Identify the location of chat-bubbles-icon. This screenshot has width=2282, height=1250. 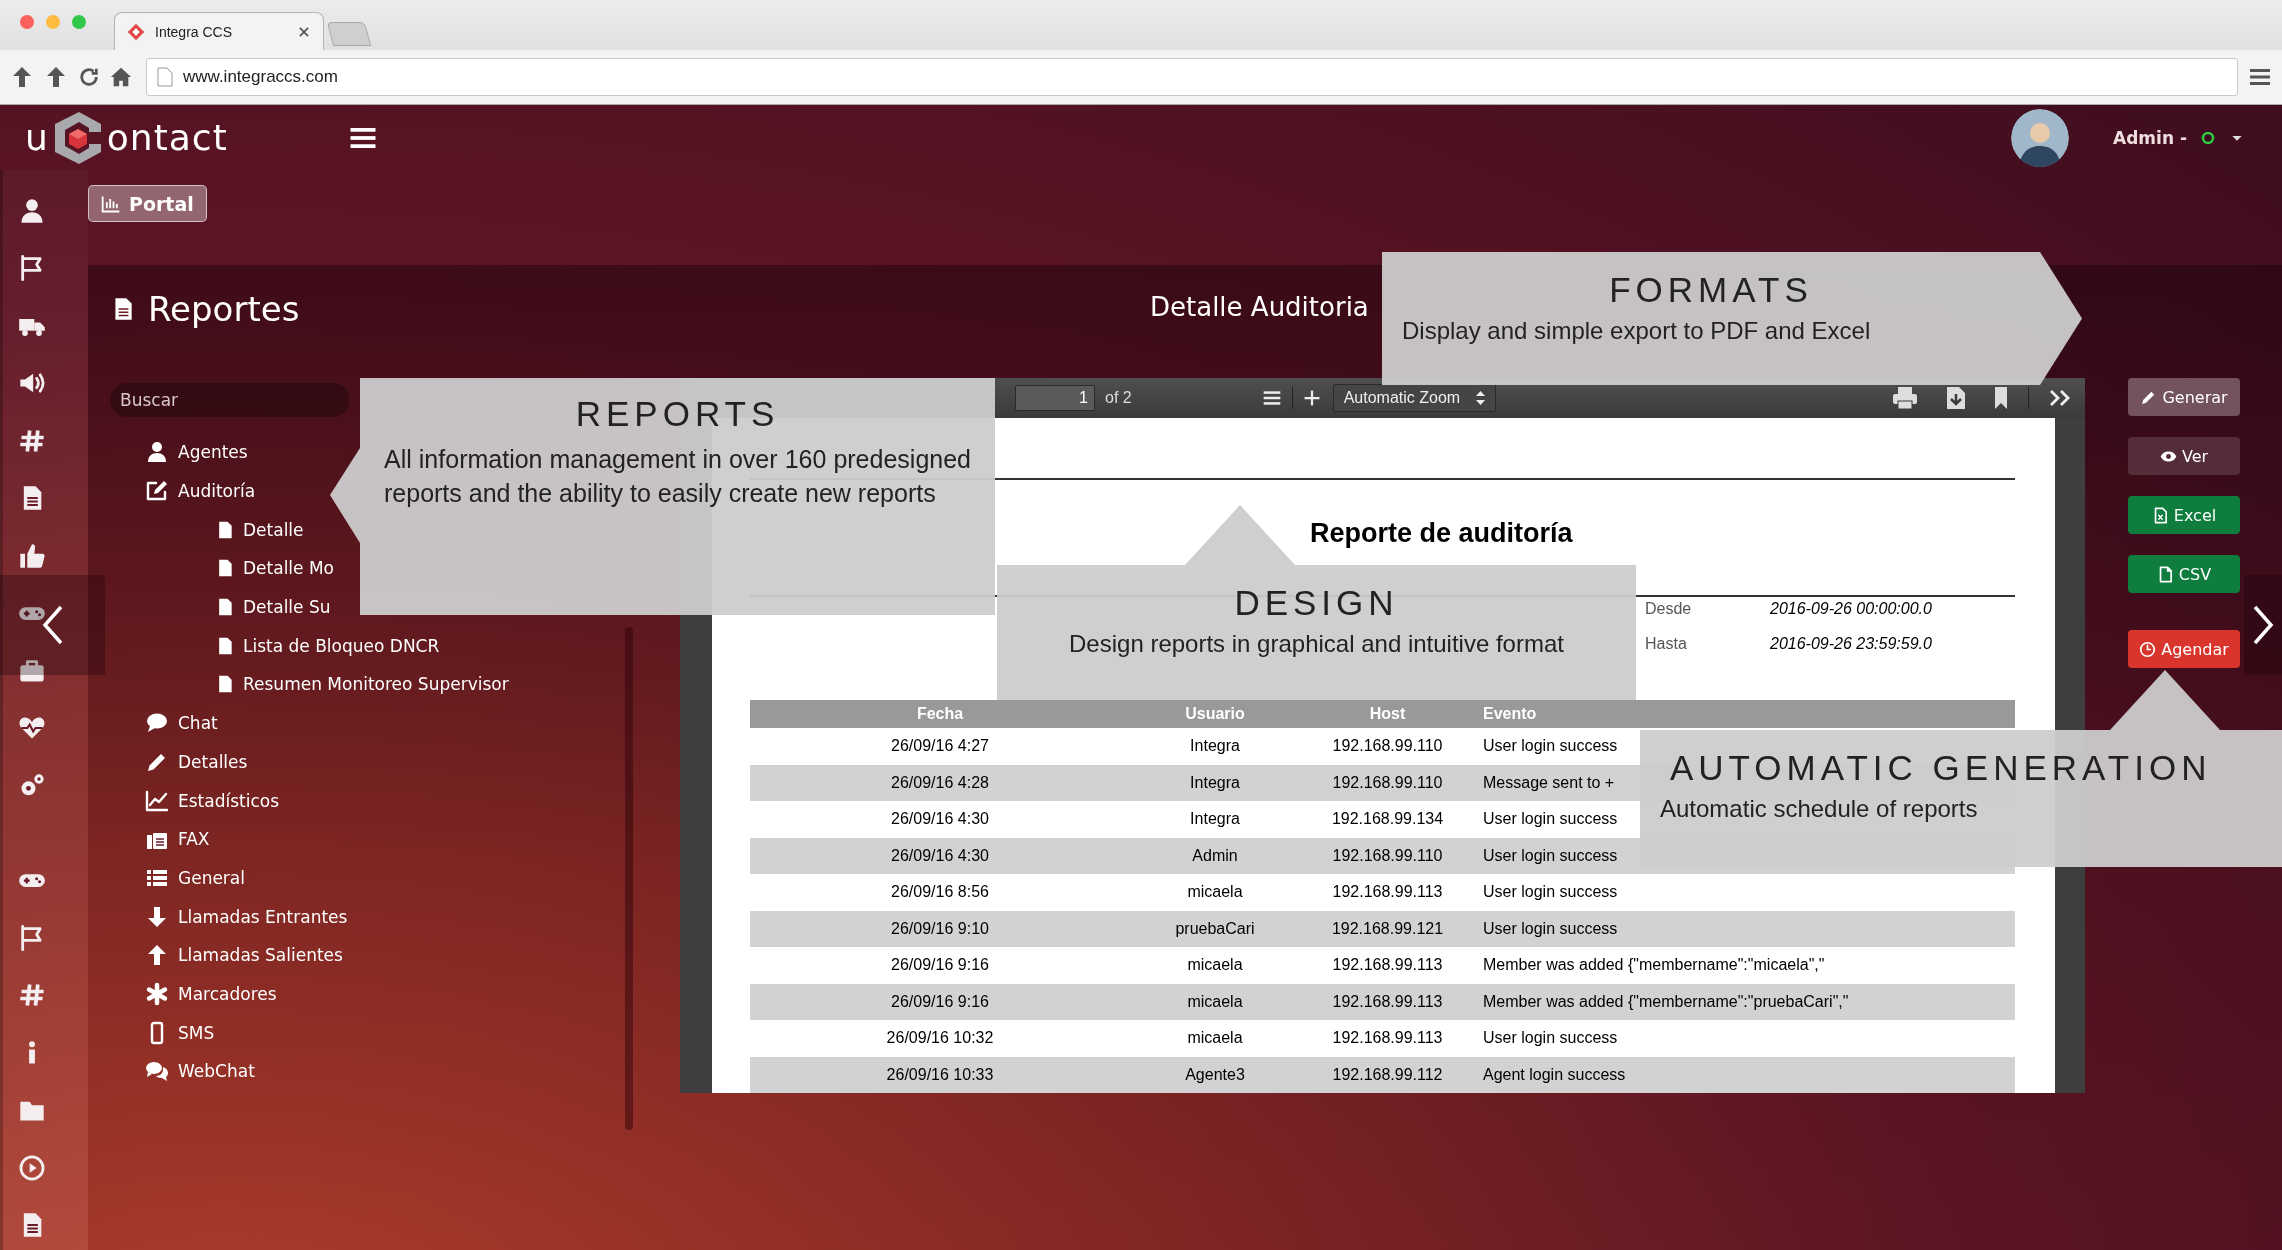
(157, 1071).